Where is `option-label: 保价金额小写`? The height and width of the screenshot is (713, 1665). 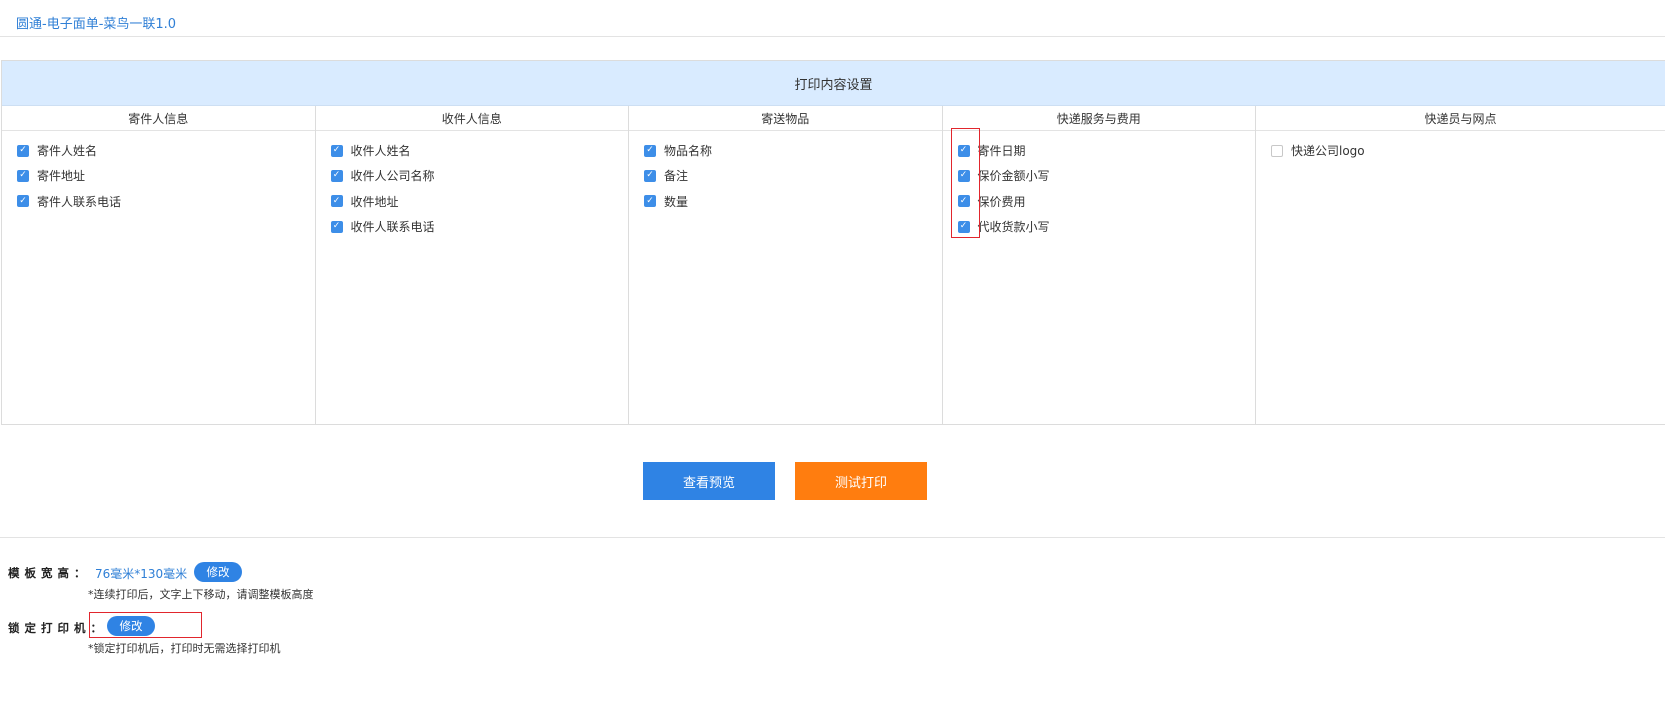
option-label: 保价金额小写 is located at coordinates (1013, 176).